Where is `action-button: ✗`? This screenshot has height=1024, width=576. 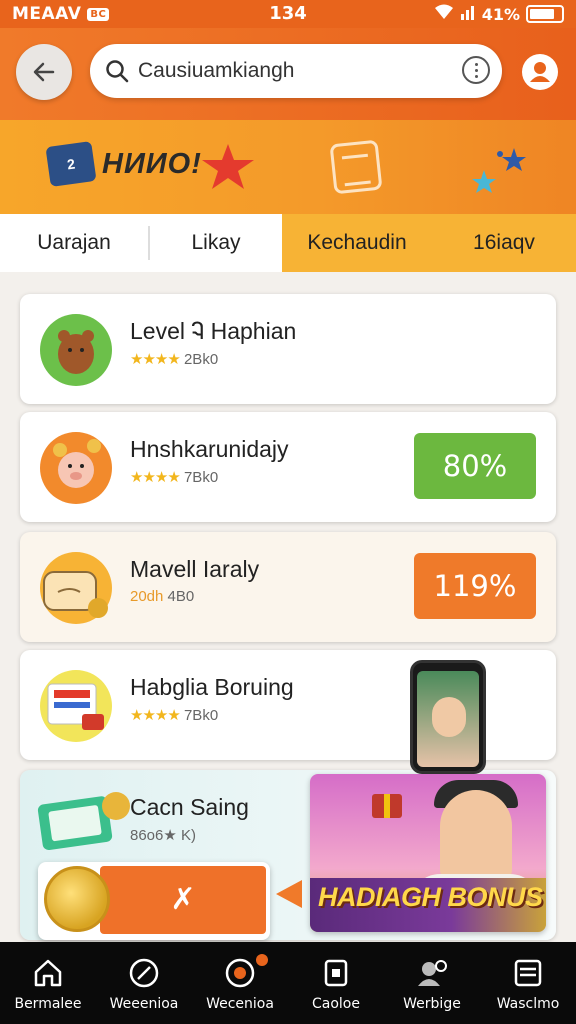 action-button: ✗ is located at coordinates (183, 900).